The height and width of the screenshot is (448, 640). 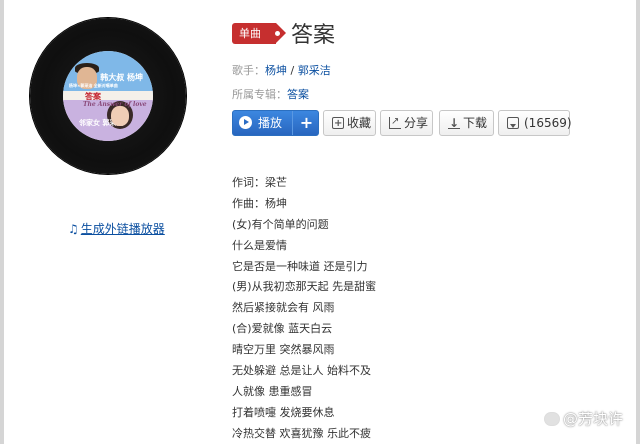 What do you see at coordinates (552, 419) in the screenshot?
I see `watermark-logo-icon` at bounding box center [552, 419].